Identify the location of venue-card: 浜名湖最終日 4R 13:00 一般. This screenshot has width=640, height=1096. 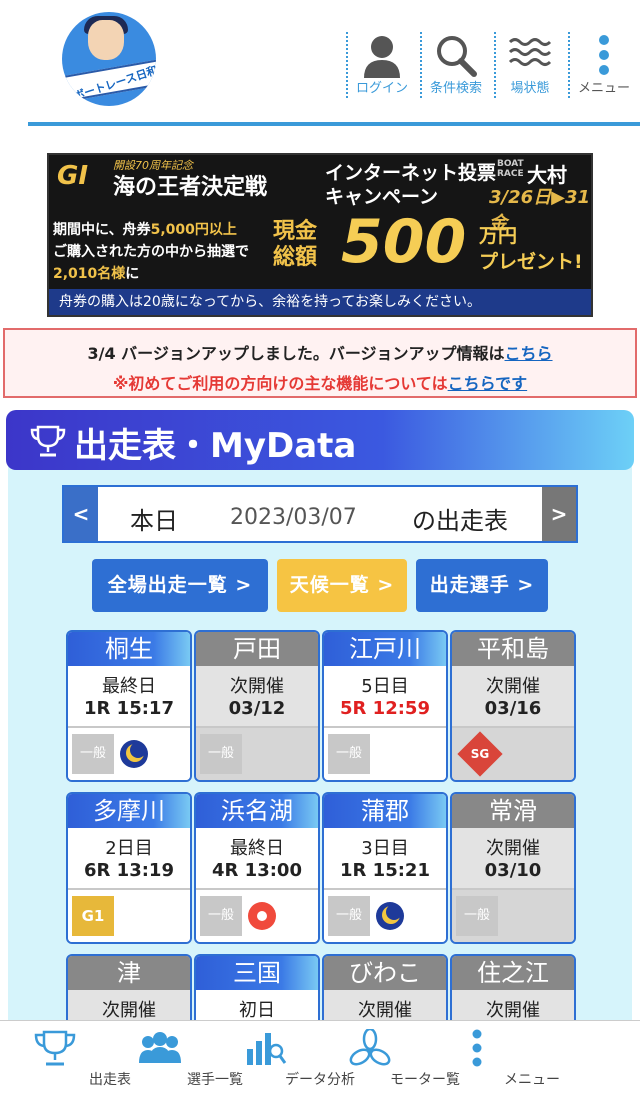
(257, 868).